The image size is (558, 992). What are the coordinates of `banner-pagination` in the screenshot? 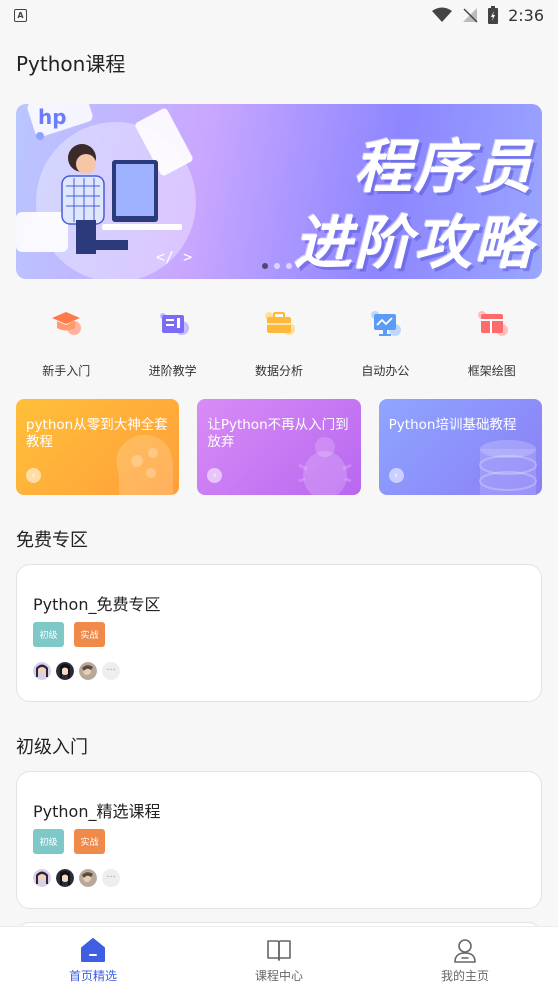 It's located at (277, 266).